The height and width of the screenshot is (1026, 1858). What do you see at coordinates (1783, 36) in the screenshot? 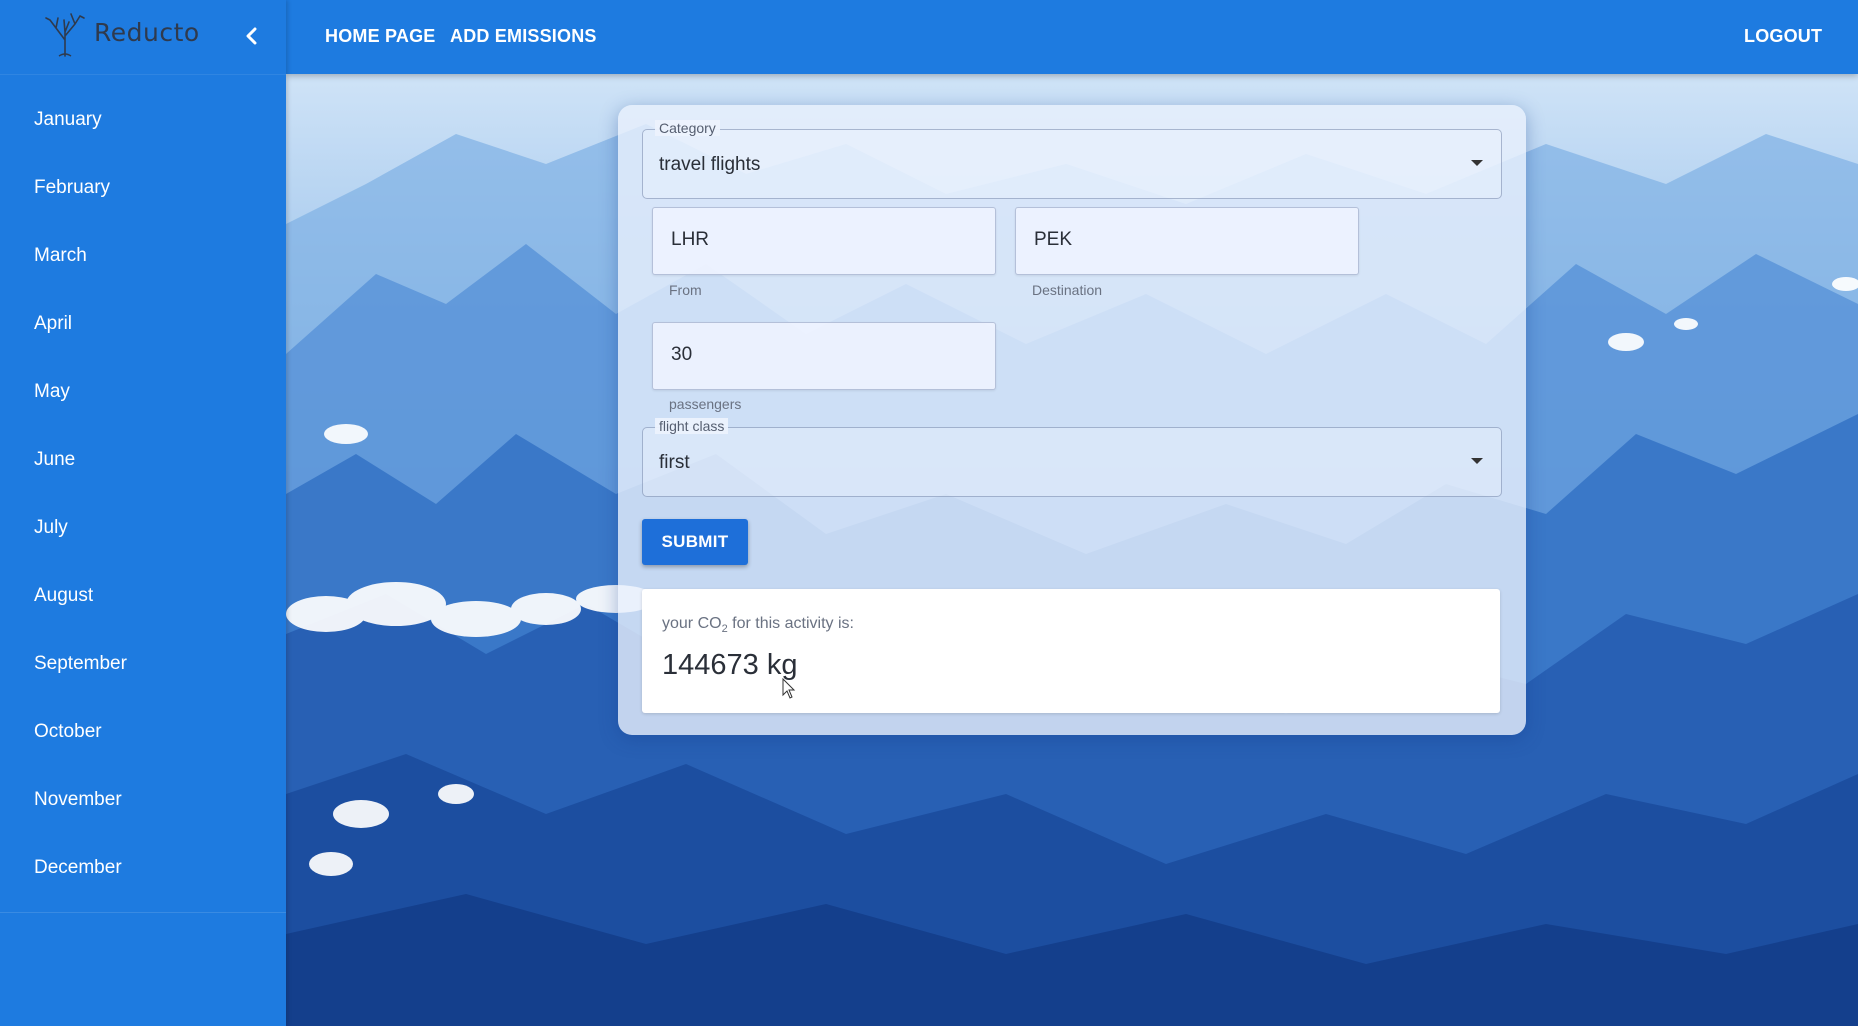
I see `logout-link: LOGOUT` at bounding box center [1783, 36].